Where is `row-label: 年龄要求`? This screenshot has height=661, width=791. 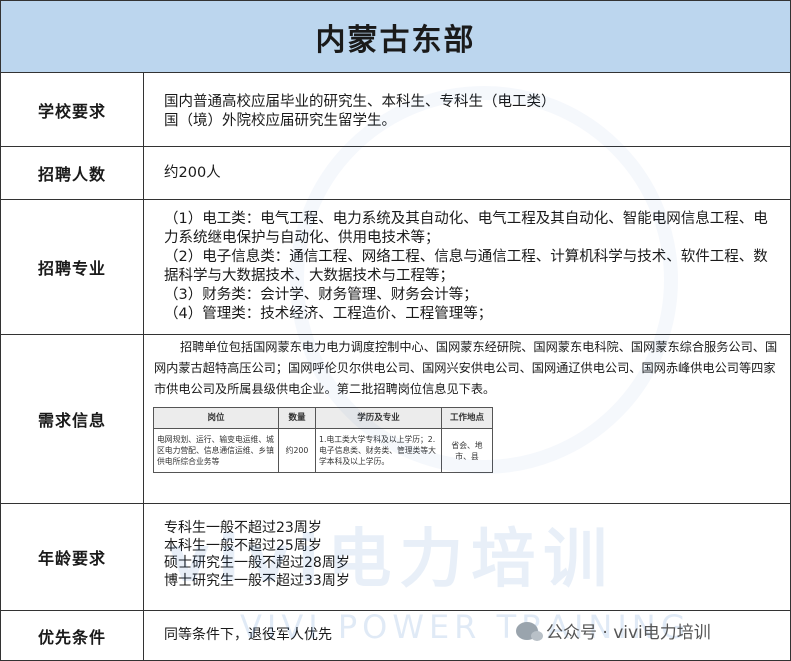
row-label: 年龄要求 is located at coordinates (72, 557).